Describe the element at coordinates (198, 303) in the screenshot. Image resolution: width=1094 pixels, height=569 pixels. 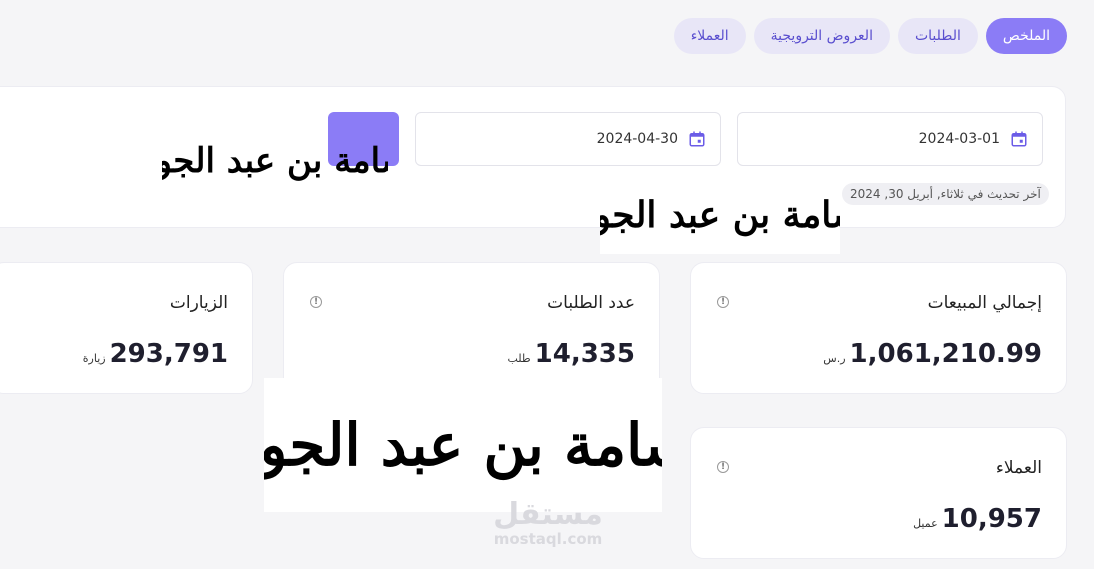
I see `stat-title: الزيارات` at that location.